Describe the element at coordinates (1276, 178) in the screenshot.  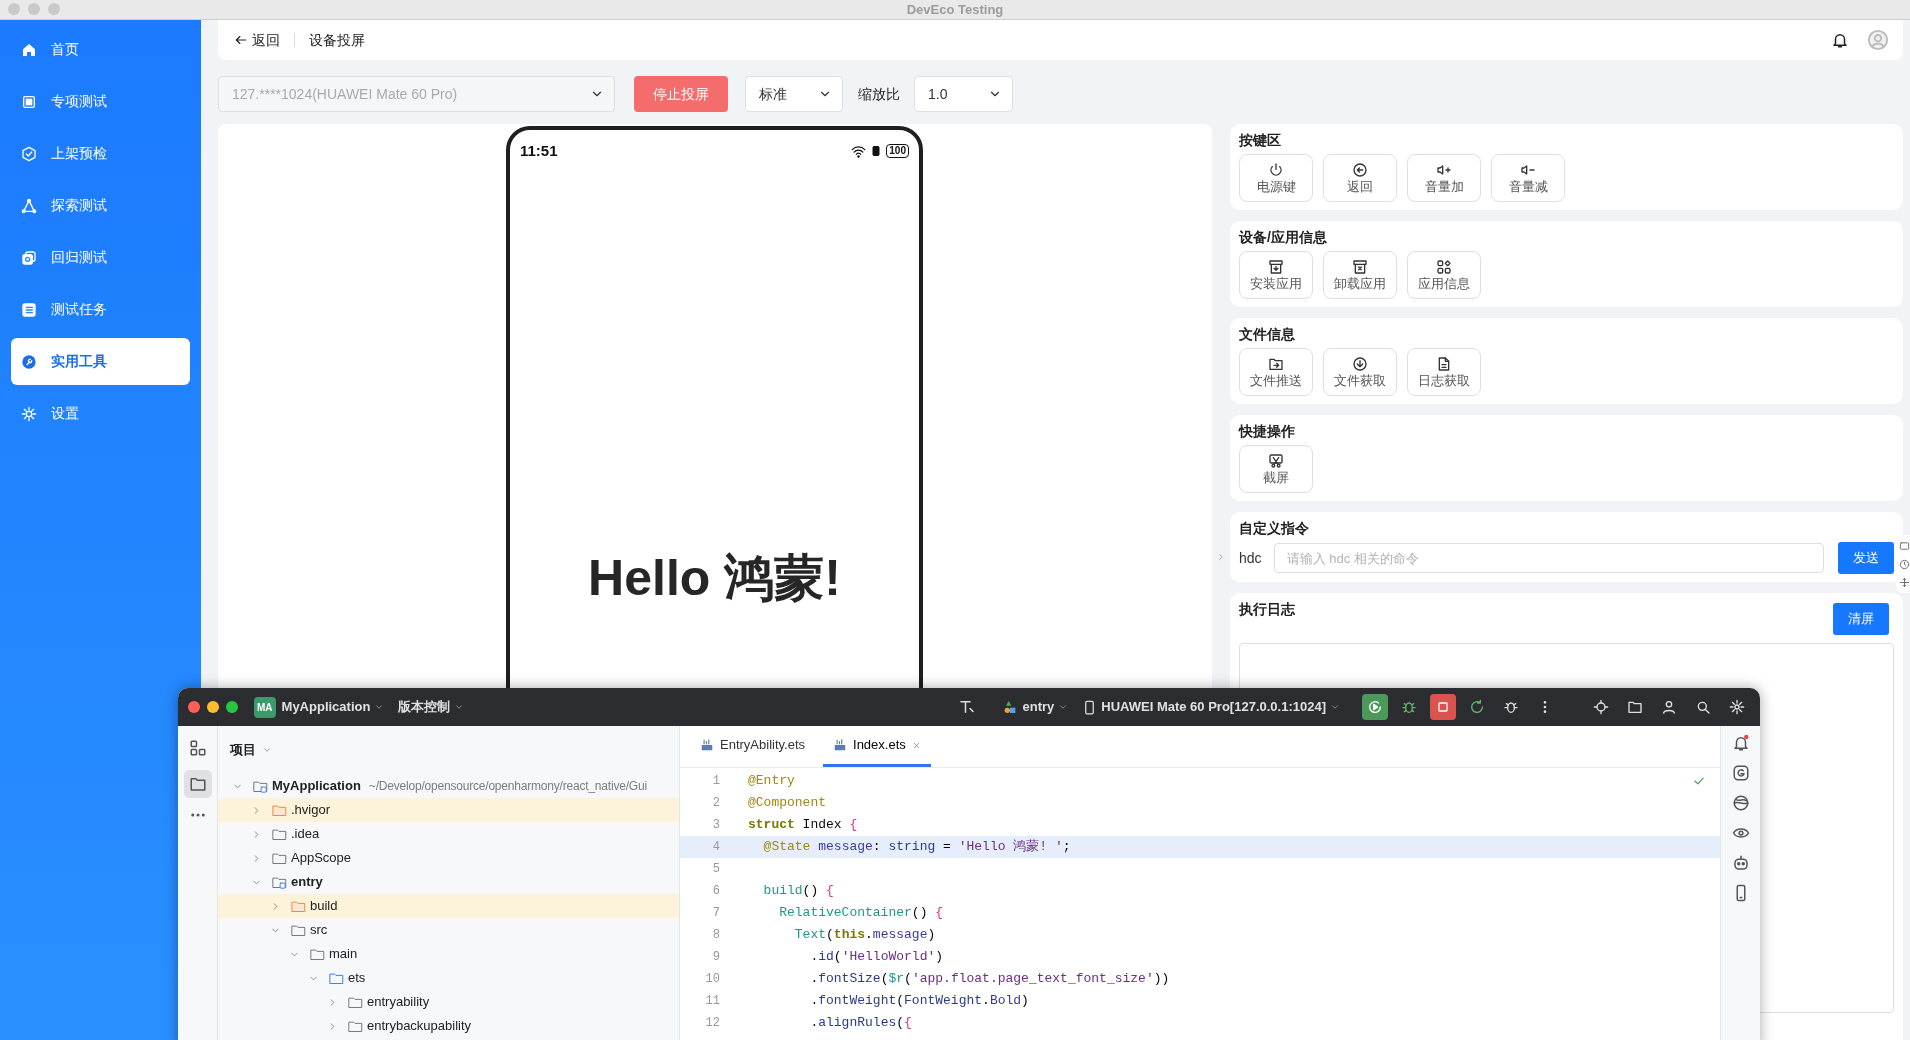
I see `tool-button: 电源键` at that location.